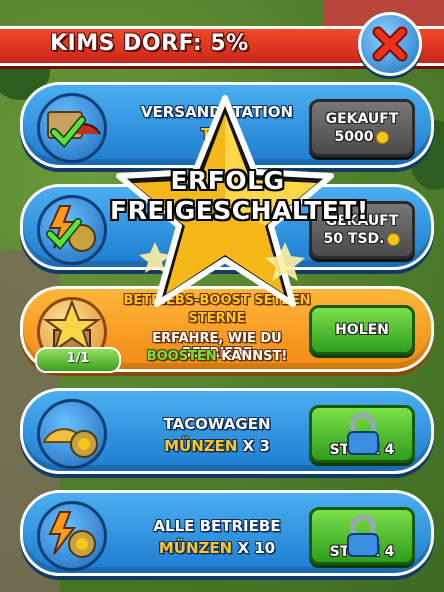 The width and height of the screenshot is (444, 592). I want to click on collect-label: HOLEN, so click(362, 330).